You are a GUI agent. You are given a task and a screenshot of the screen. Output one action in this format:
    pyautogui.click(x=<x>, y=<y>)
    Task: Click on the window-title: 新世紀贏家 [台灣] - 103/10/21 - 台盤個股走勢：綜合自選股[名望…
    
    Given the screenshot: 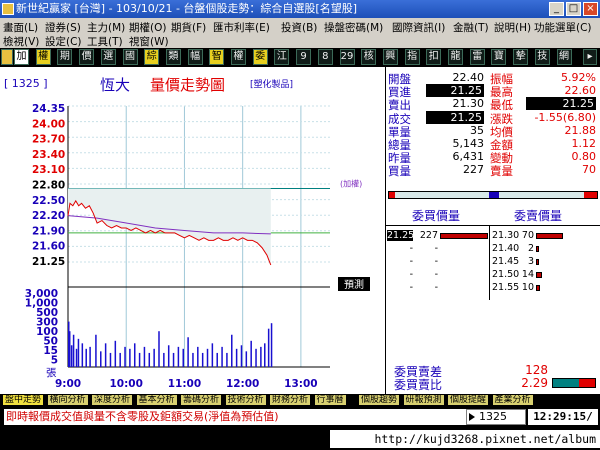 What is the action you would take?
    pyautogui.click(x=186, y=8)
    